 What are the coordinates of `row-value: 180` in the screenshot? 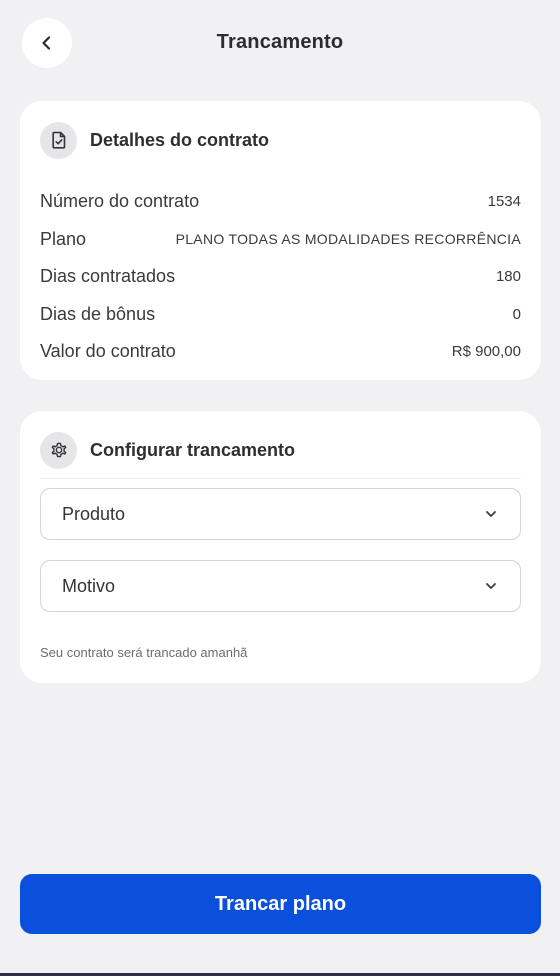 It's located at (508, 277).